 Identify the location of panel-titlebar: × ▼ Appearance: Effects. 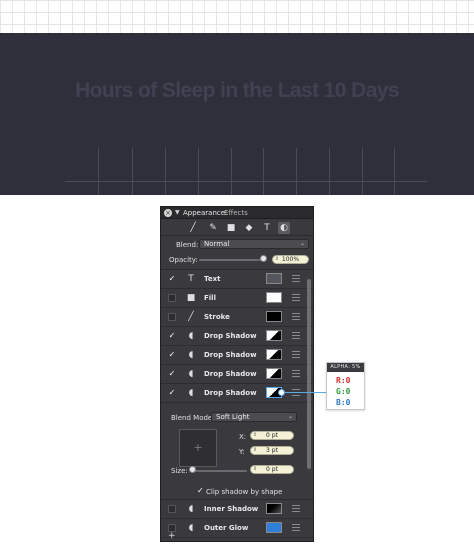
(237, 213).